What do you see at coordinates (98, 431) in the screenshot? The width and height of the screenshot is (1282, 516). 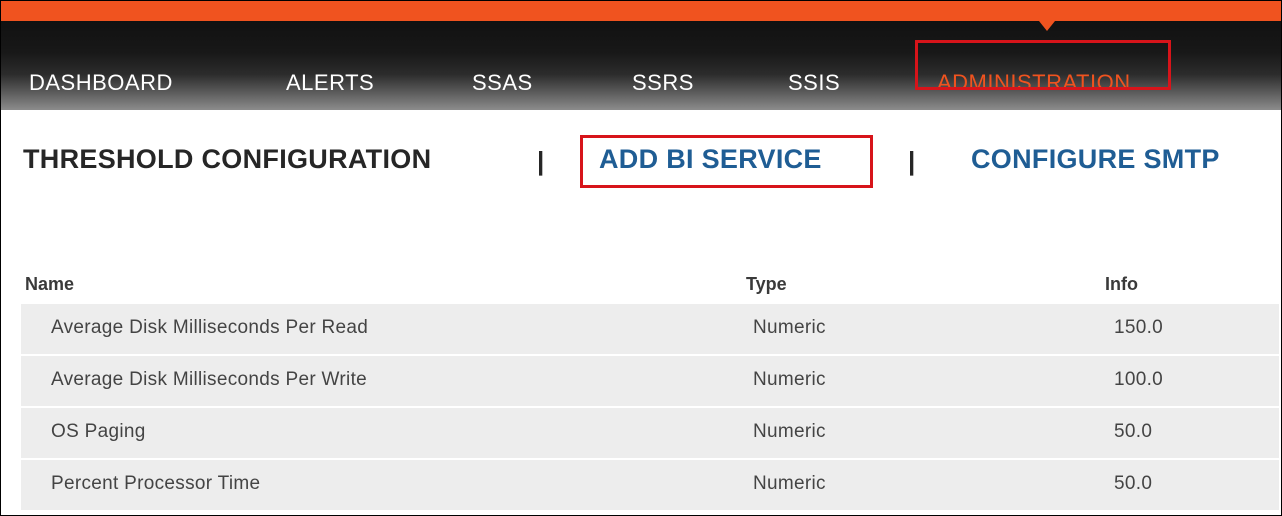 I see `row-name: OS Paging` at bounding box center [98, 431].